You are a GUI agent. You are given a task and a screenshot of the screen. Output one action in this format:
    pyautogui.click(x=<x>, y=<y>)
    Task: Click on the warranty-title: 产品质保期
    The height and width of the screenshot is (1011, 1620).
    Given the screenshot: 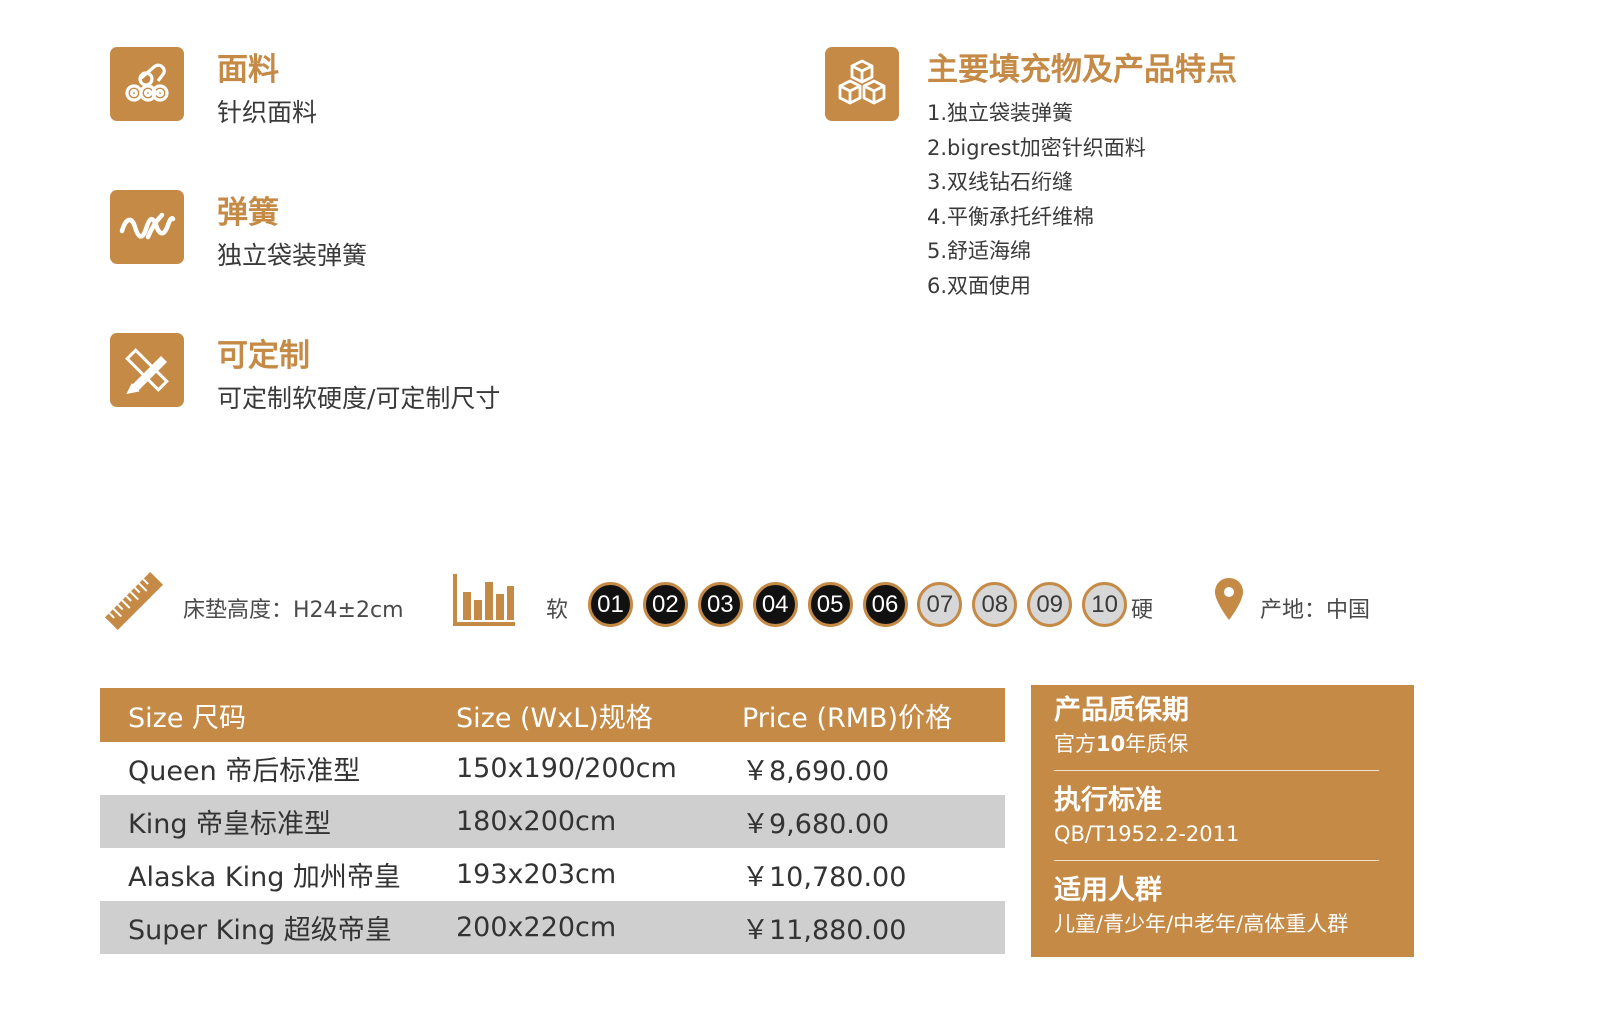 What is the action you would take?
    pyautogui.click(x=1121, y=710)
    